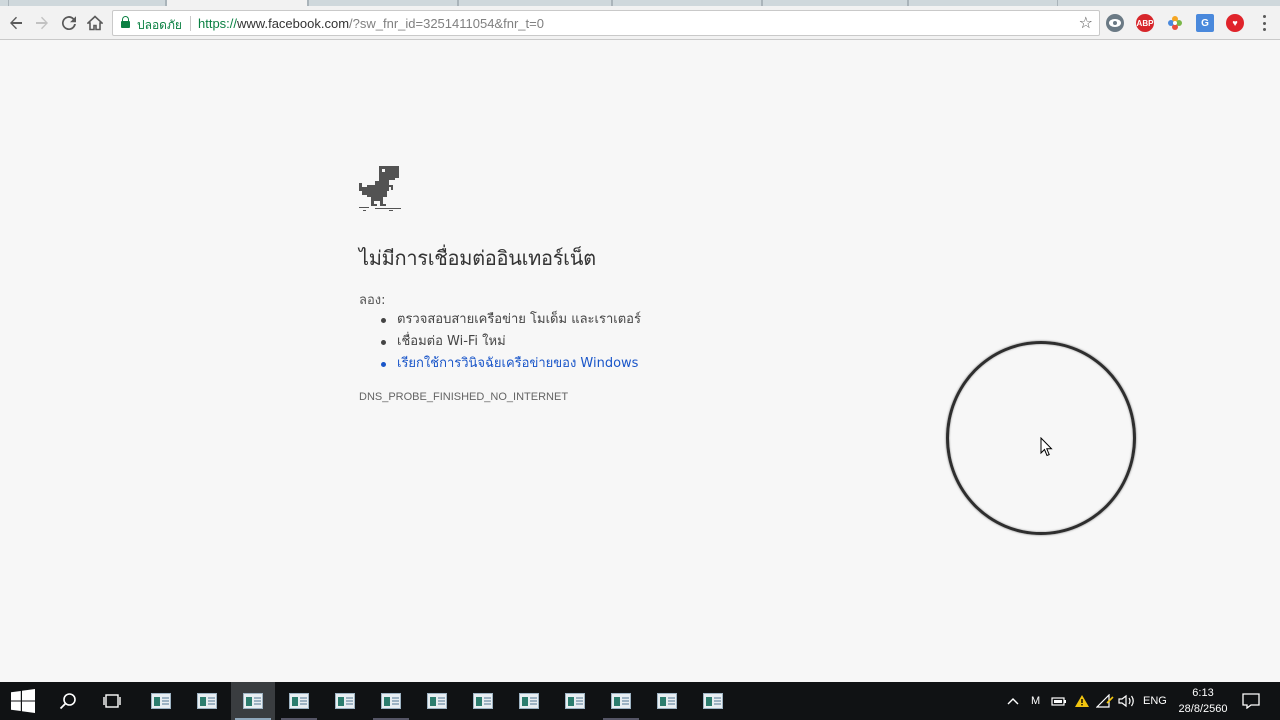  I want to click on back-arrow-icon, so click(16, 23).